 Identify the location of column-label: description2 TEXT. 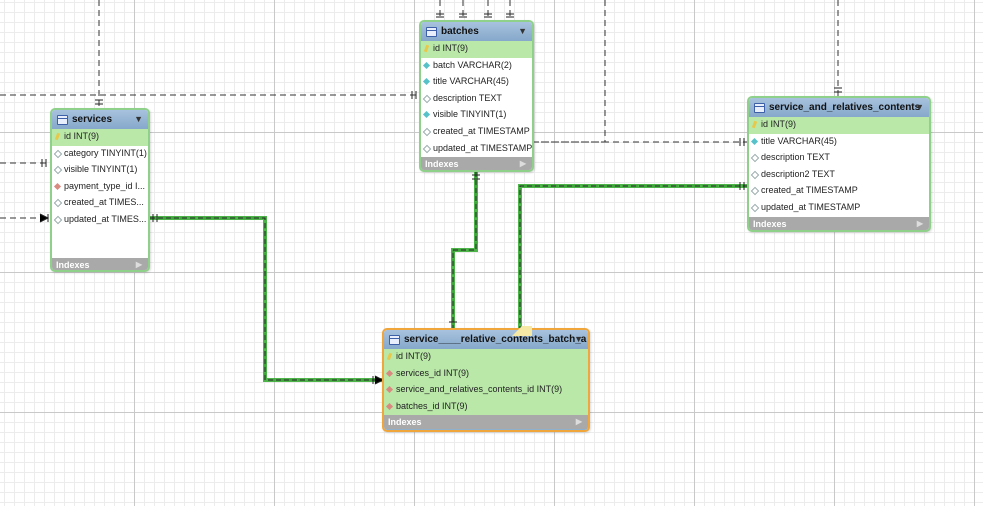
(798, 173).